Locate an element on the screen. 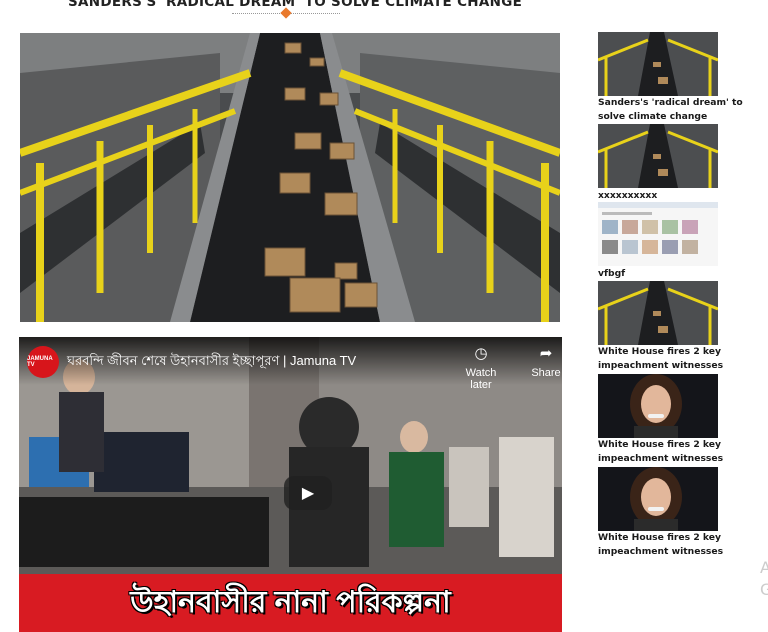 The height and width of the screenshot is (632, 768). play-icon: ▶ is located at coordinates (308, 493).